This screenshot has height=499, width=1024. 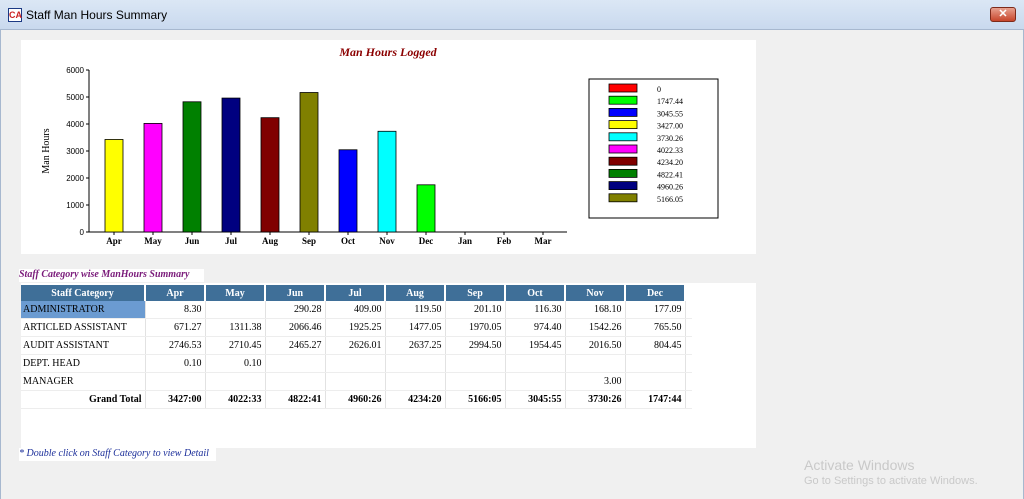 What do you see at coordinates (175, 399) in the screenshot?
I see `grand-total-cell: 3427:00` at bounding box center [175, 399].